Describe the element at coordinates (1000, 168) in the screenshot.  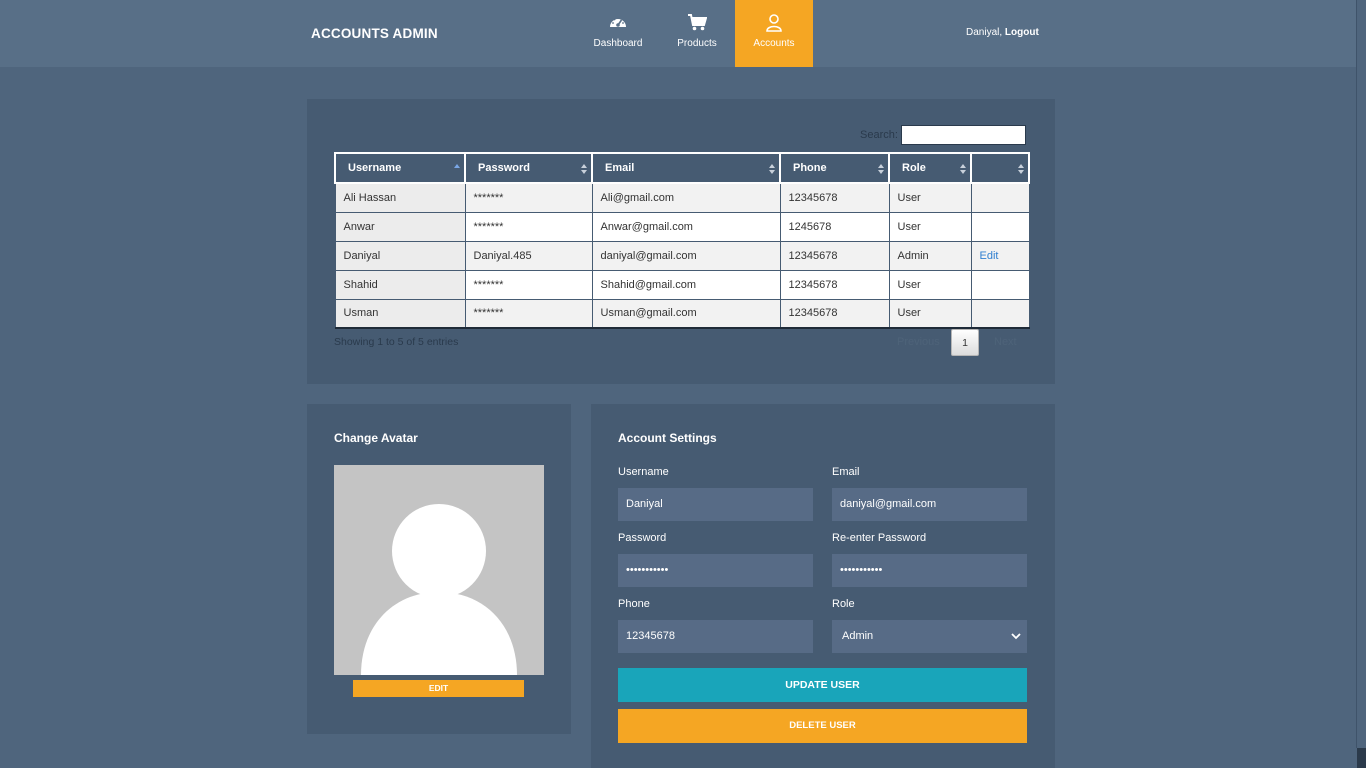
I see `column-header-actions` at that location.